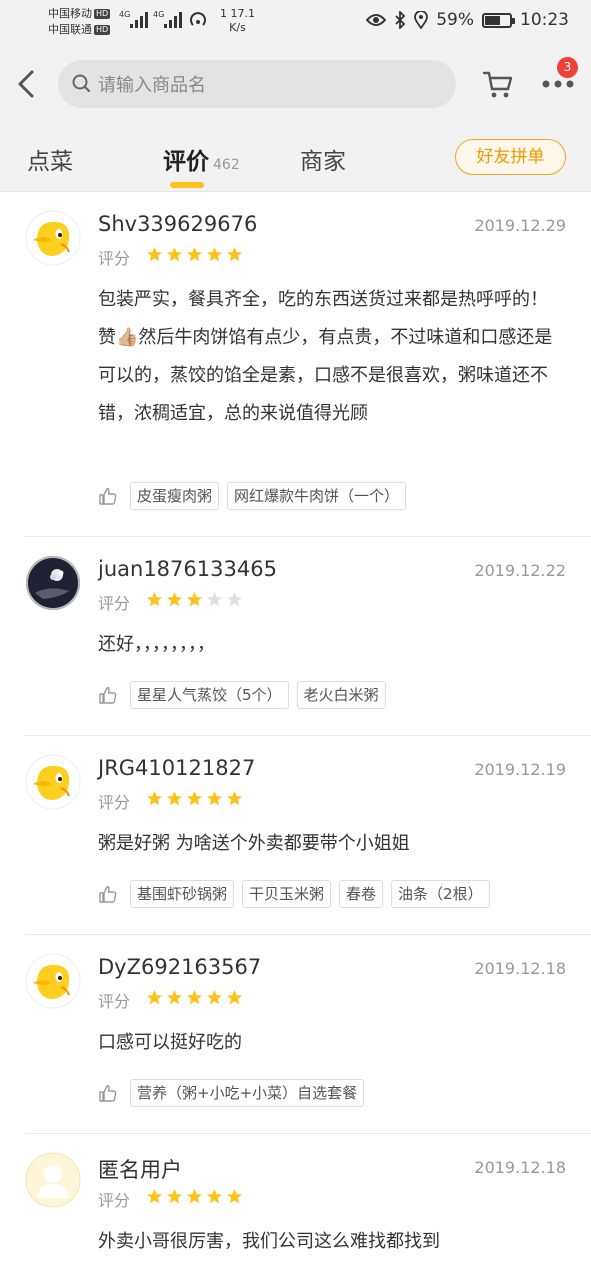 The image size is (591, 1280). I want to click on dish-tag: 油条（2根）, so click(440, 894).